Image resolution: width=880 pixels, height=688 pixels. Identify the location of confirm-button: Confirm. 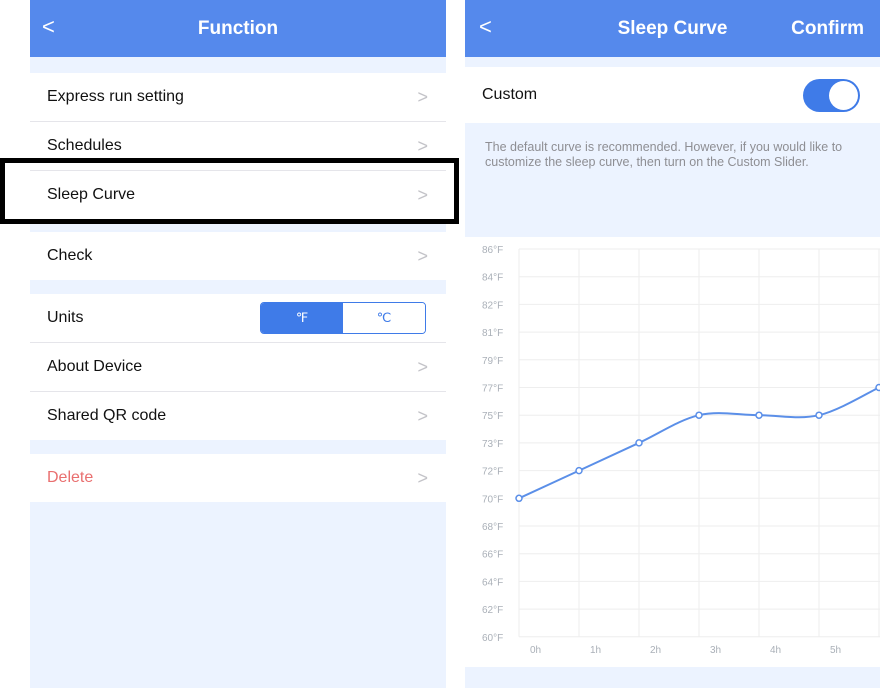
(827, 28).